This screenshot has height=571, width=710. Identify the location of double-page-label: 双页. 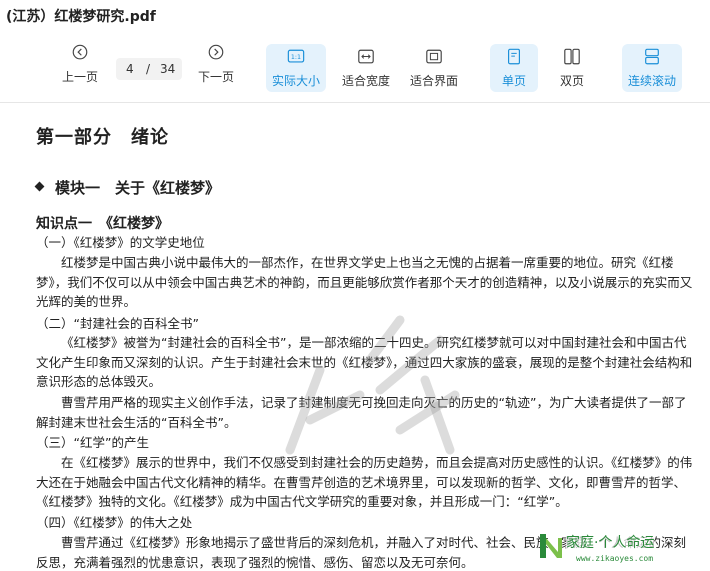
(571, 81).